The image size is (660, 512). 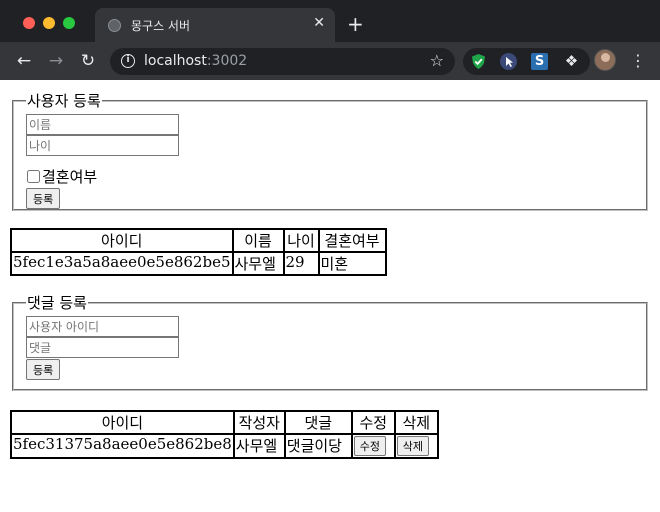 I want to click on user-submit-button: 등록, so click(x=43, y=198).